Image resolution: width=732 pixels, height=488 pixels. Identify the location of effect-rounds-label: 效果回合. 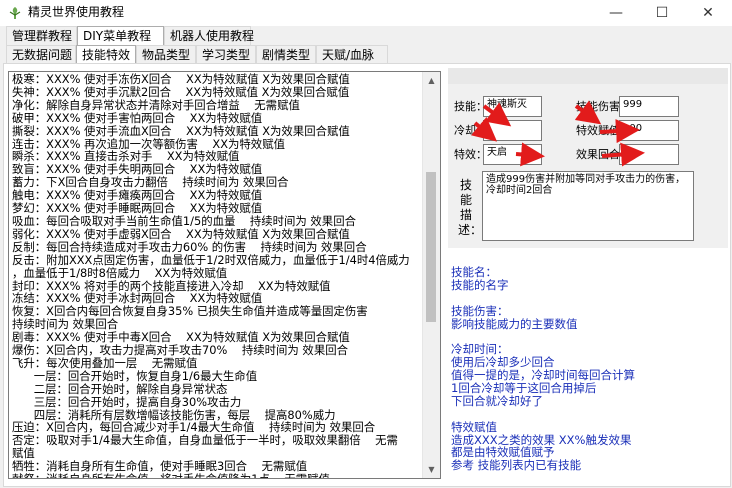
(598, 154).